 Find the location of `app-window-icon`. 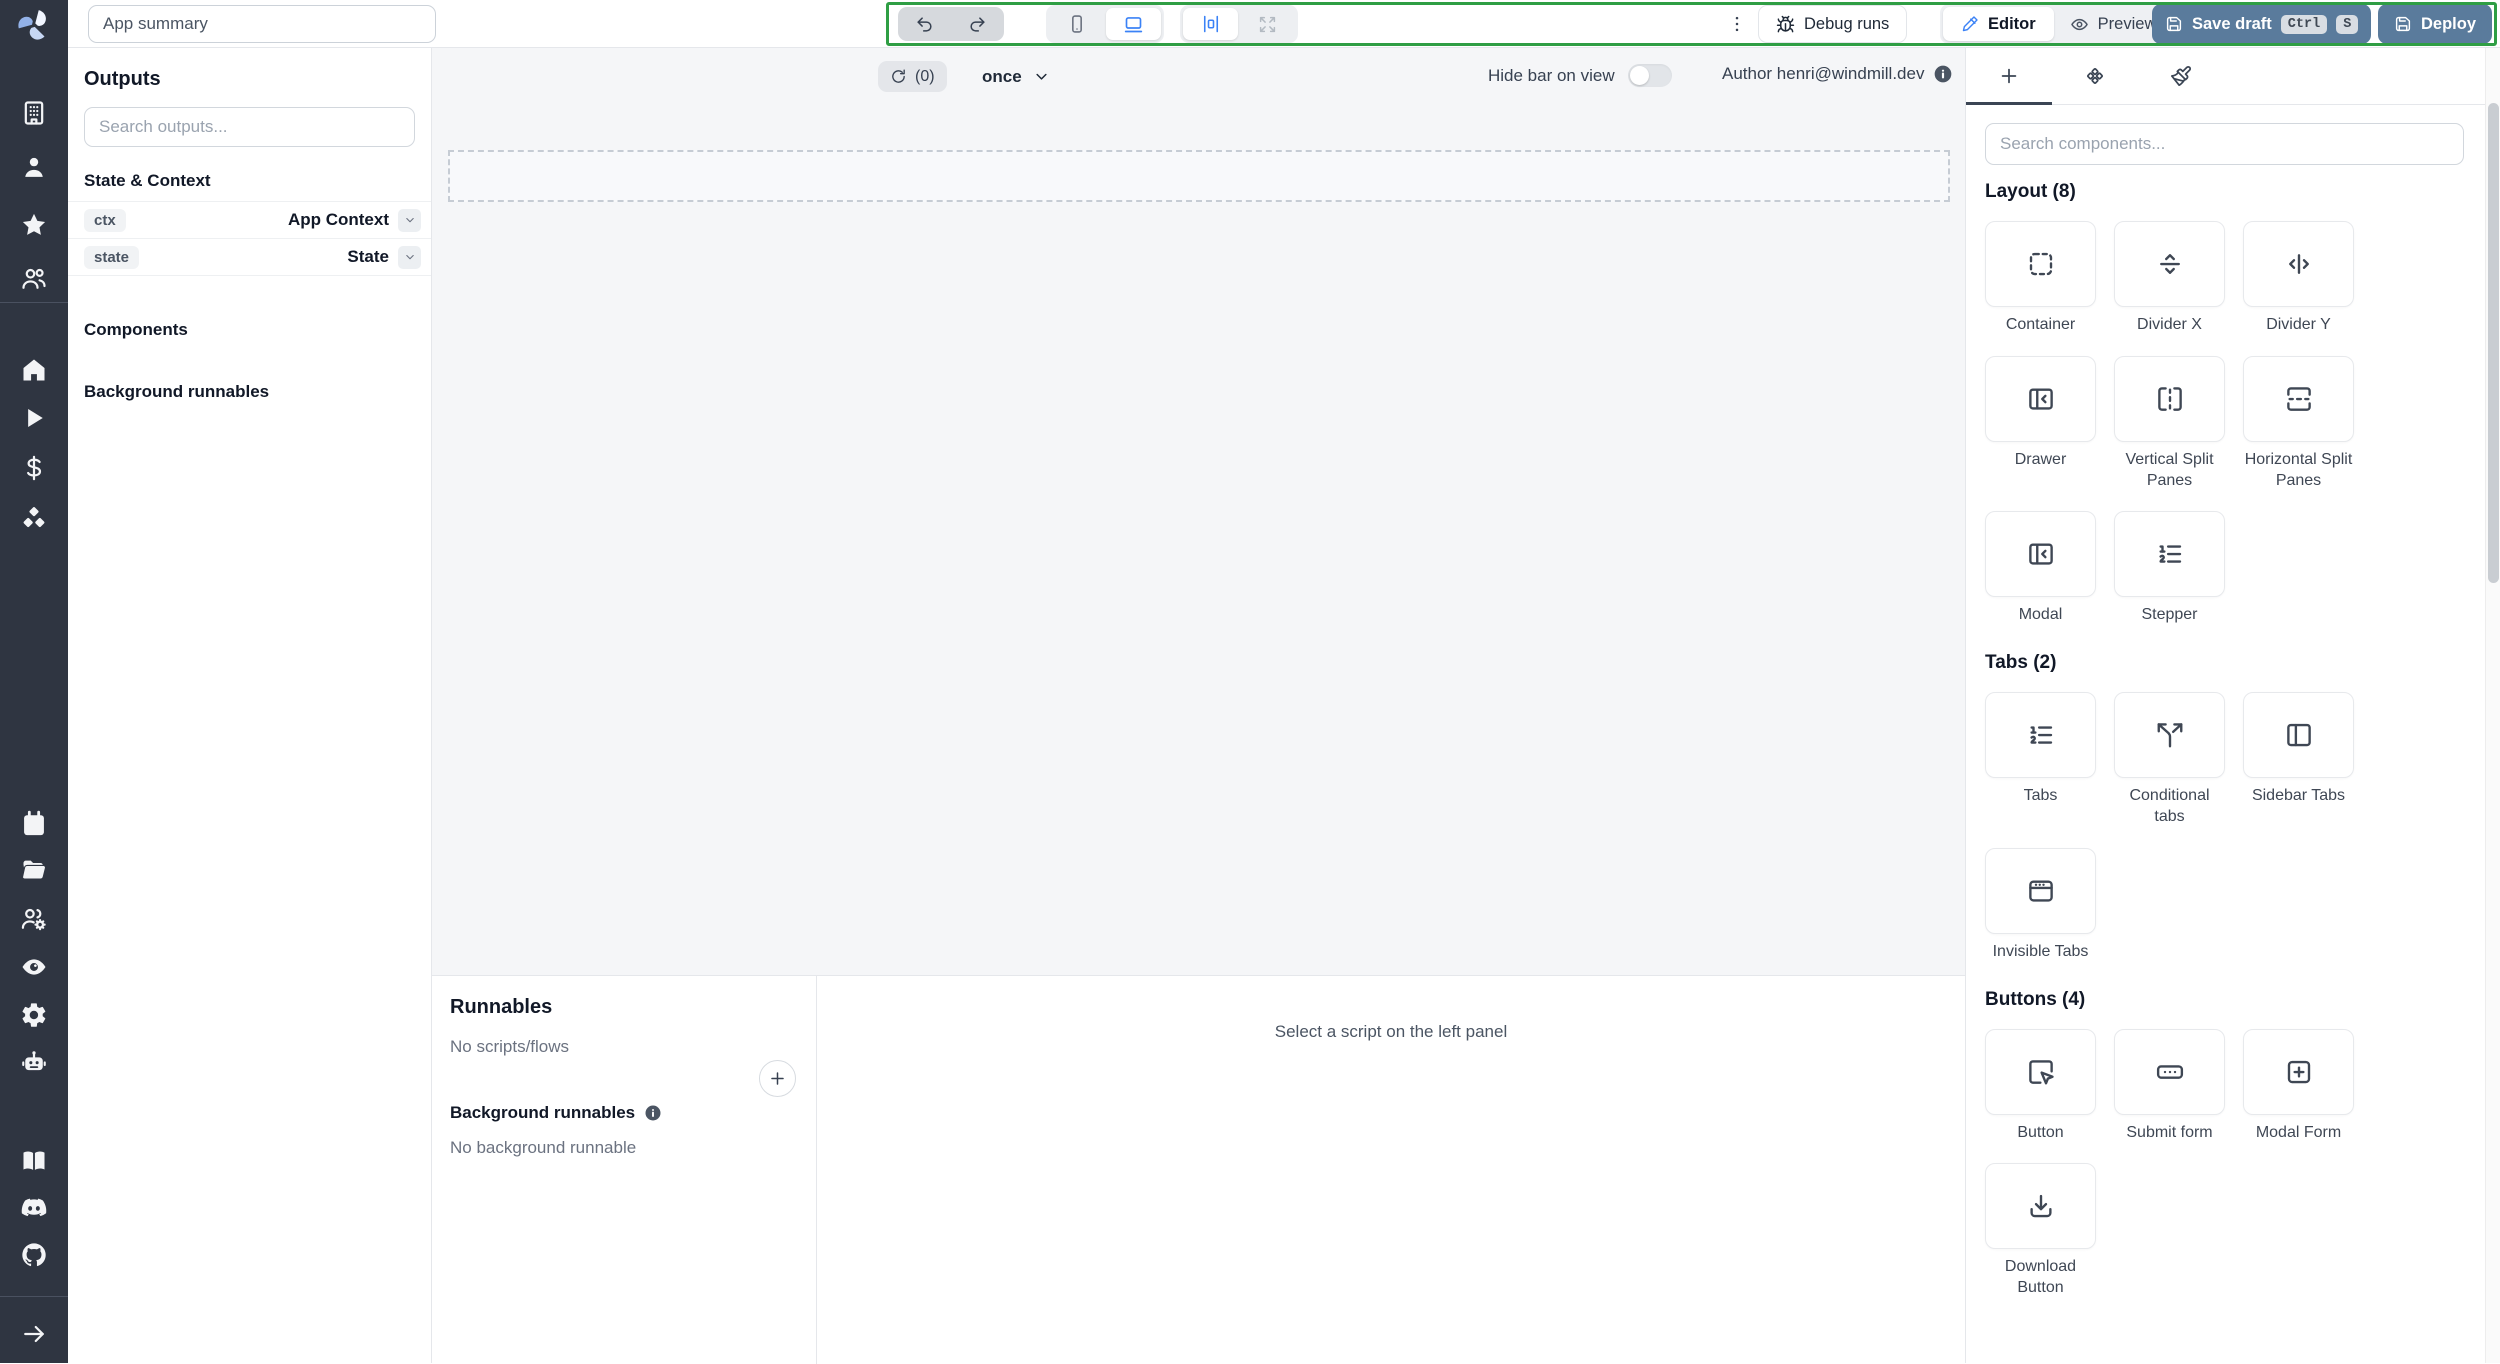

app-window-icon is located at coordinates (2041, 891).